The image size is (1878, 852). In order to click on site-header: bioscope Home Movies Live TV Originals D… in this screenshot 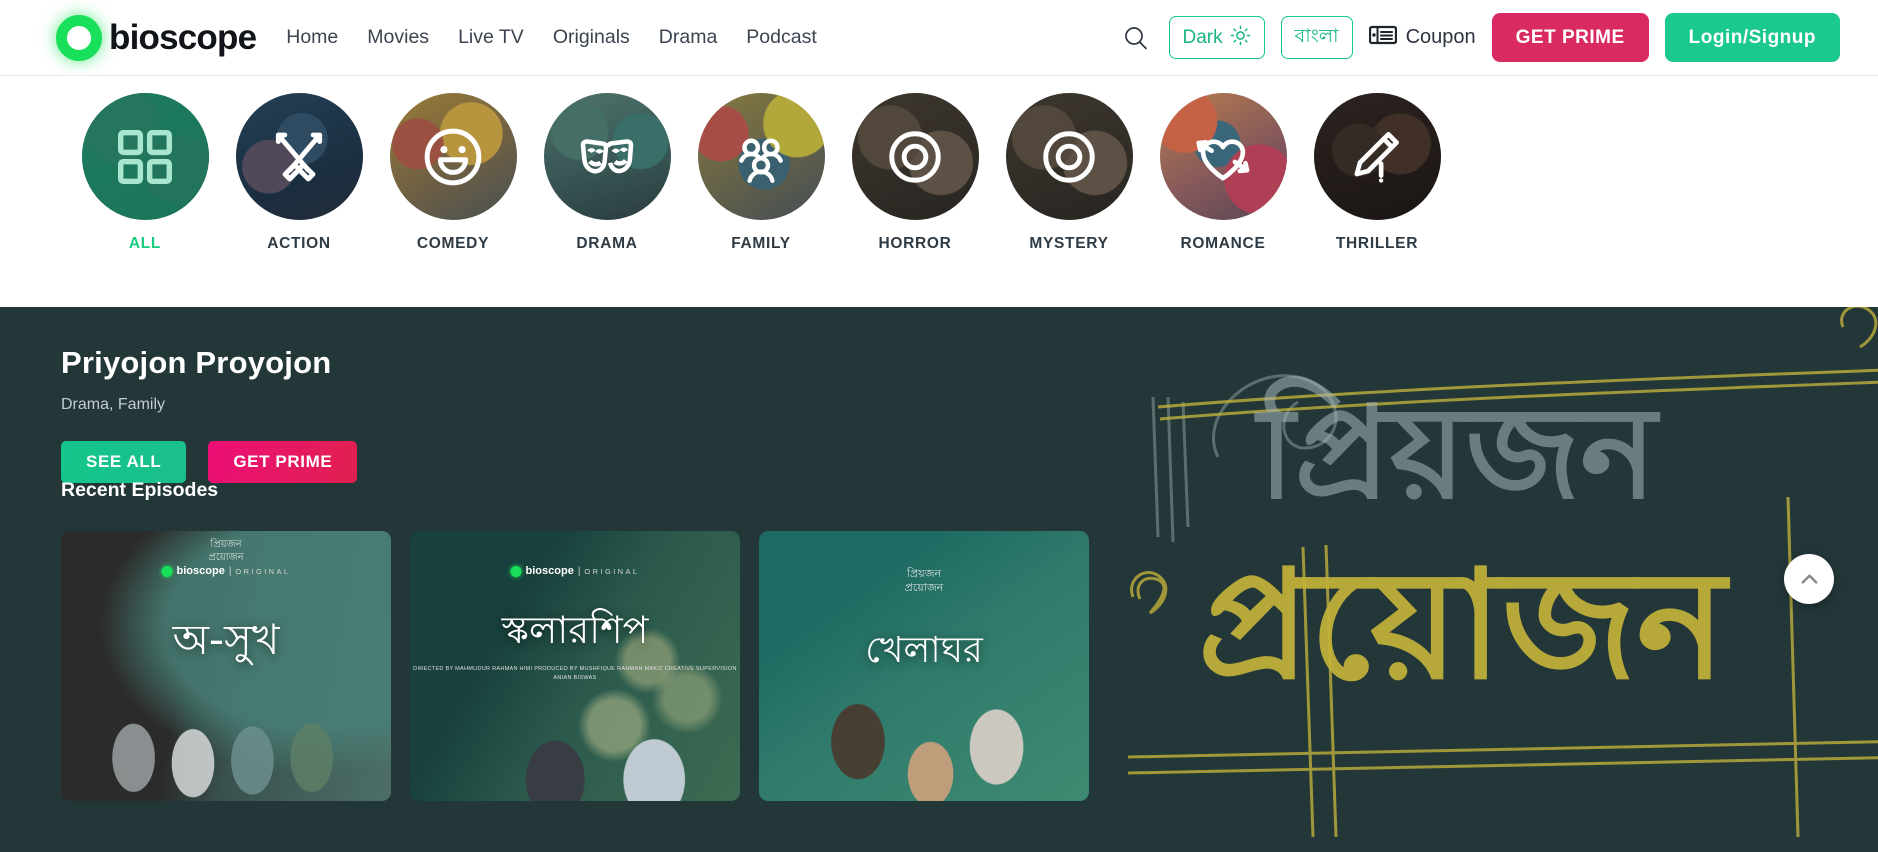, I will do `click(939, 38)`.